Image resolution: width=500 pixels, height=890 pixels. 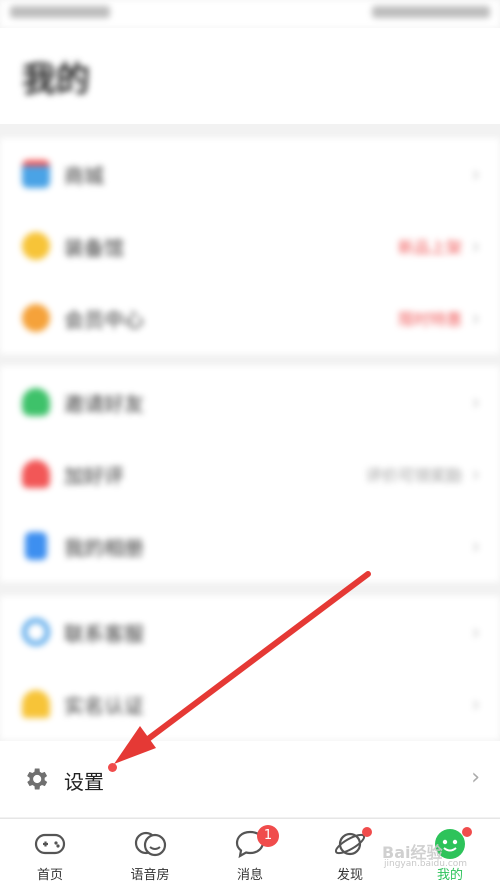 I want to click on tab-label: 首页, so click(x=49, y=875).